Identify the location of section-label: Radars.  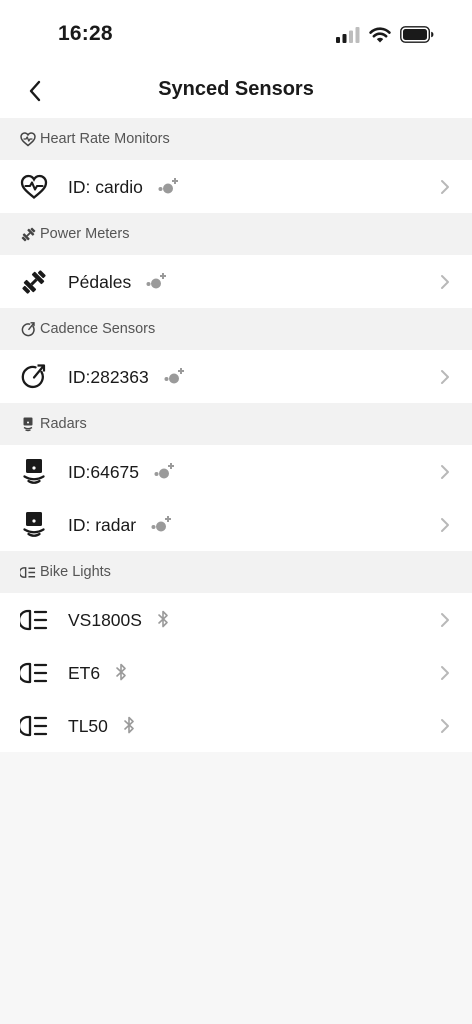
(63, 424).